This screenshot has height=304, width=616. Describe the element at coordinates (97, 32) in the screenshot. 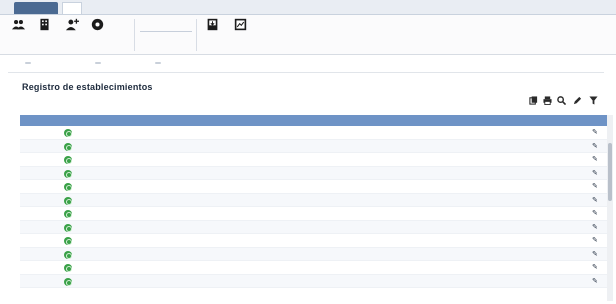

I see `ribbon-button-target` at that location.